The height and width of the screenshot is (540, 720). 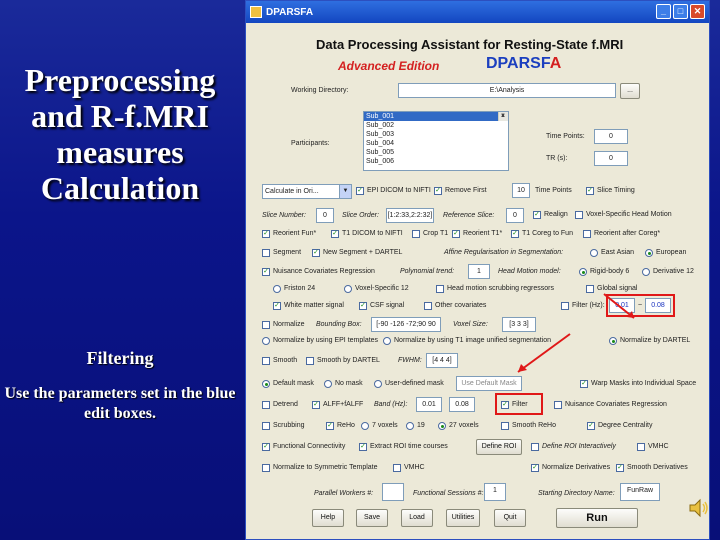 What do you see at coordinates (436, 152) in the screenshot?
I see `list-item: Sub_005` at bounding box center [436, 152].